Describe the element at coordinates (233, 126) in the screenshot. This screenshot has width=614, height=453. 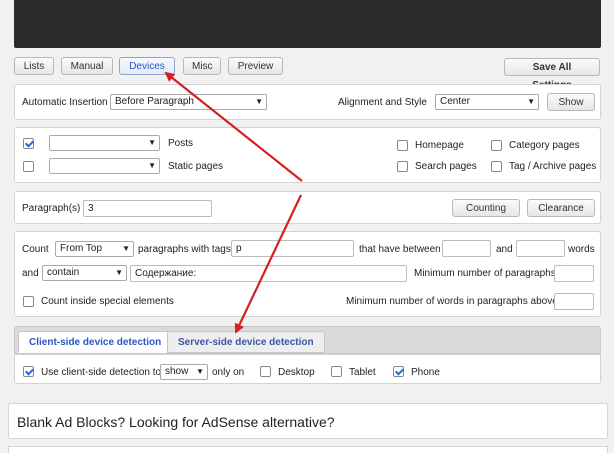
I see `arrow-to-devices` at that location.